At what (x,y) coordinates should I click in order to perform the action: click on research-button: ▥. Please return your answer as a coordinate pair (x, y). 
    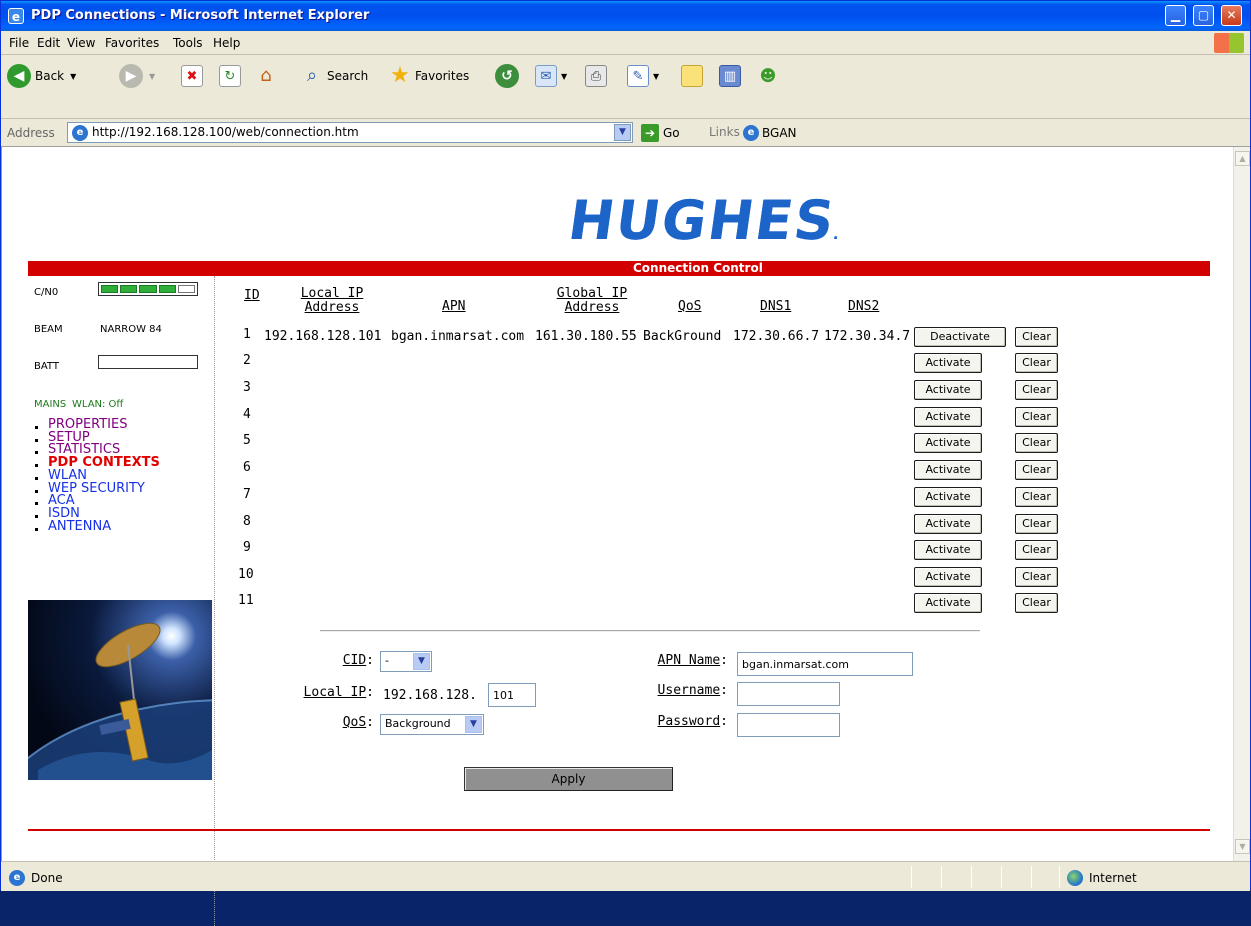
    Looking at the image, I should click on (730, 76).